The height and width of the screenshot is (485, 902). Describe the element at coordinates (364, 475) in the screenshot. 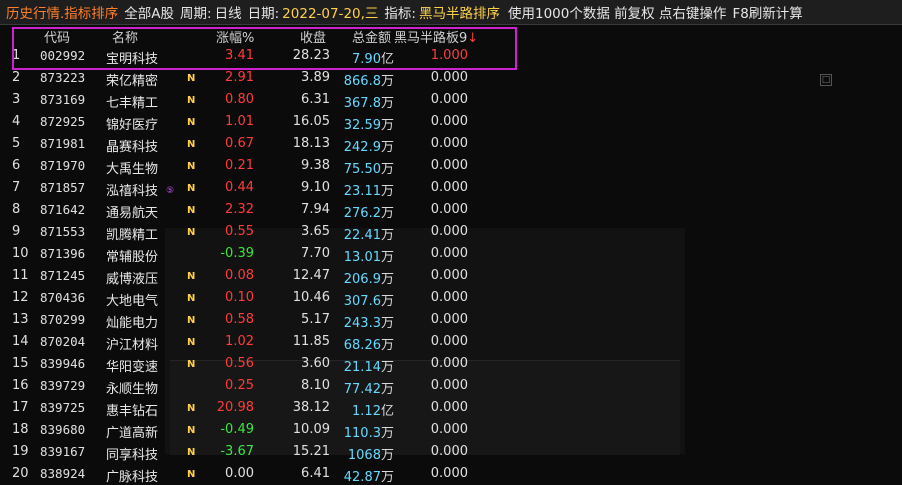

I see `total-amount: 42.87万` at that location.